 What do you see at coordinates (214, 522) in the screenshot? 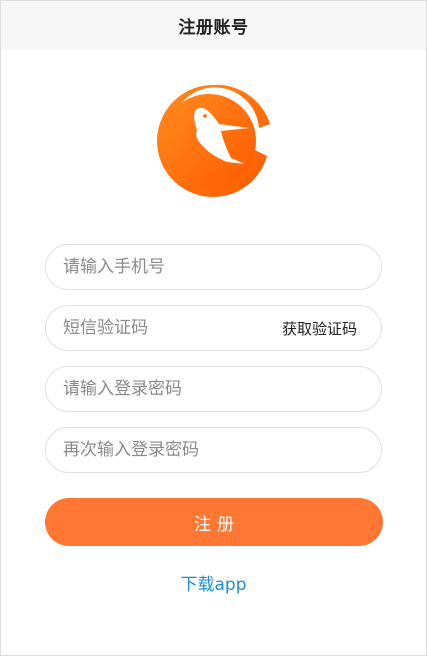
I see `register-button: 注册` at bounding box center [214, 522].